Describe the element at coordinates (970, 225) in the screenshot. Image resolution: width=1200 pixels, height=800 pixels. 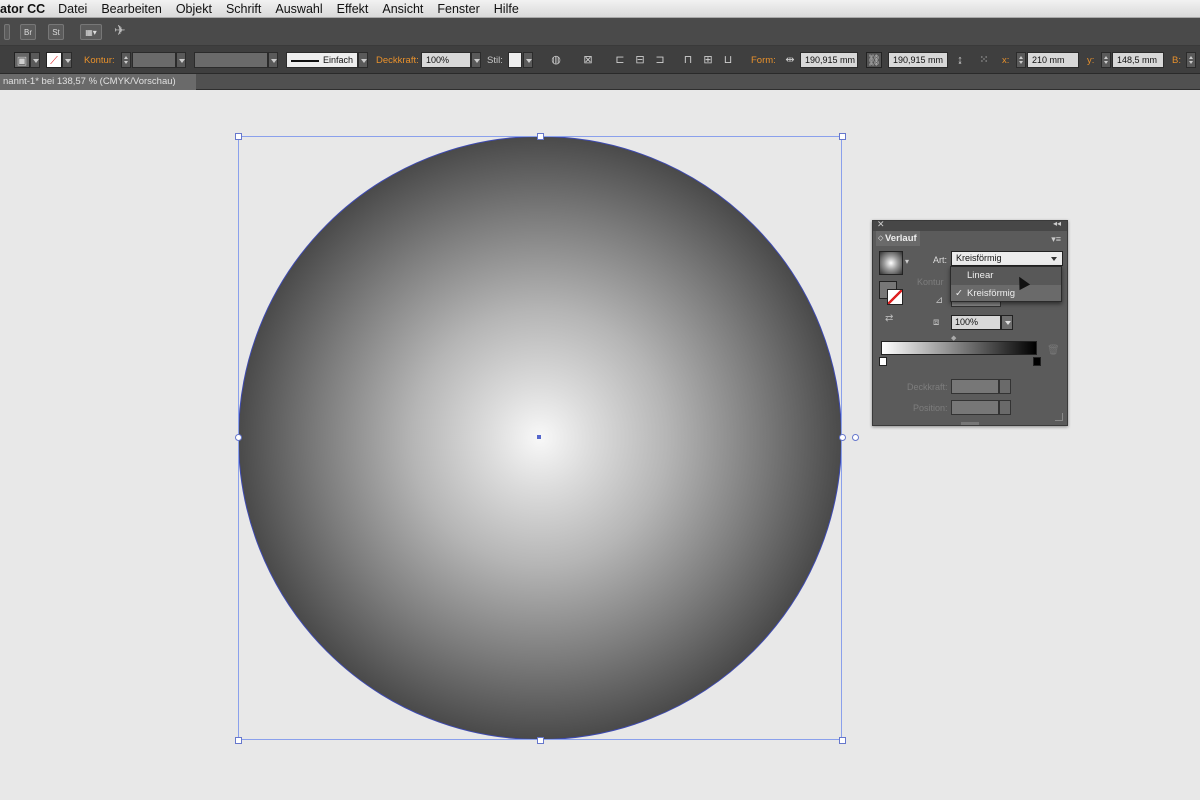
I see `panel-title-bar: ✕ ◂◂` at that location.